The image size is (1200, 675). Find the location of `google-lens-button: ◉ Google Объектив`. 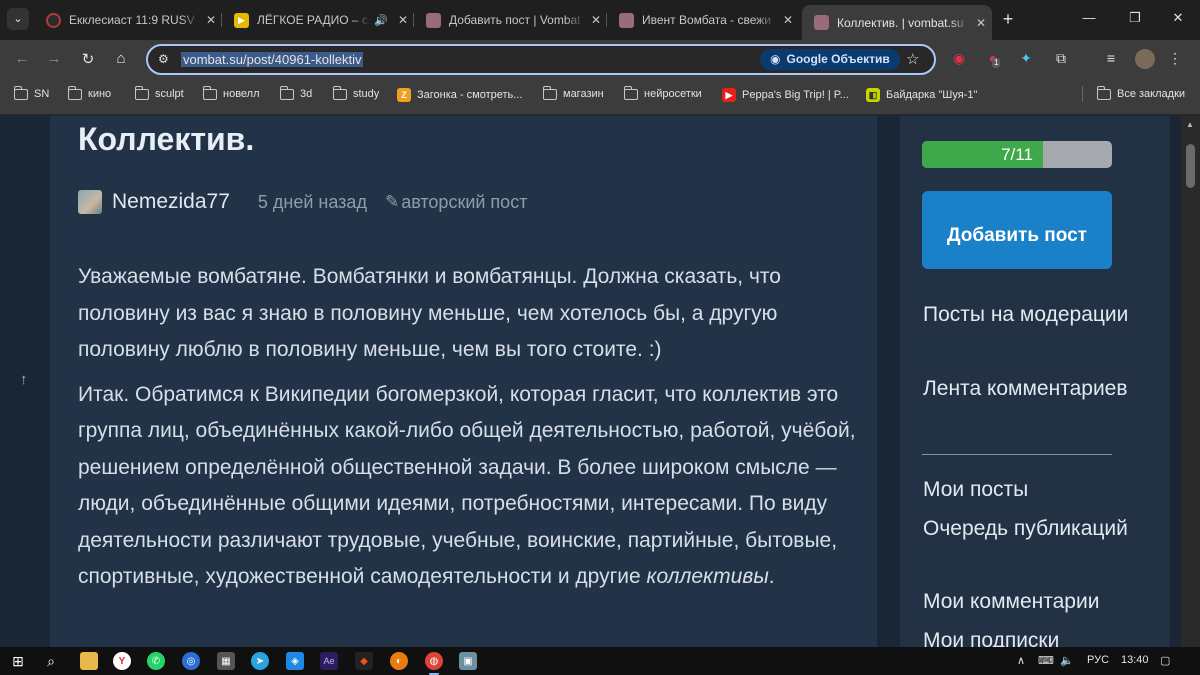

google-lens-button: ◉ Google Объектив is located at coordinates (830, 59).